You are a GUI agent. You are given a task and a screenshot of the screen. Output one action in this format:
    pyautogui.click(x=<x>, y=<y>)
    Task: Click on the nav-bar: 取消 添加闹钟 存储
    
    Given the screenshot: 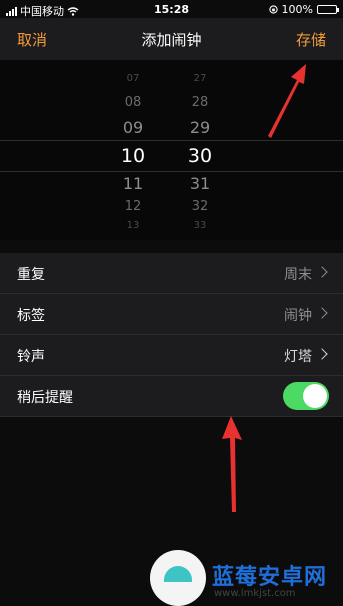 What is the action you would take?
    pyautogui.click(x=171, y=39)
    